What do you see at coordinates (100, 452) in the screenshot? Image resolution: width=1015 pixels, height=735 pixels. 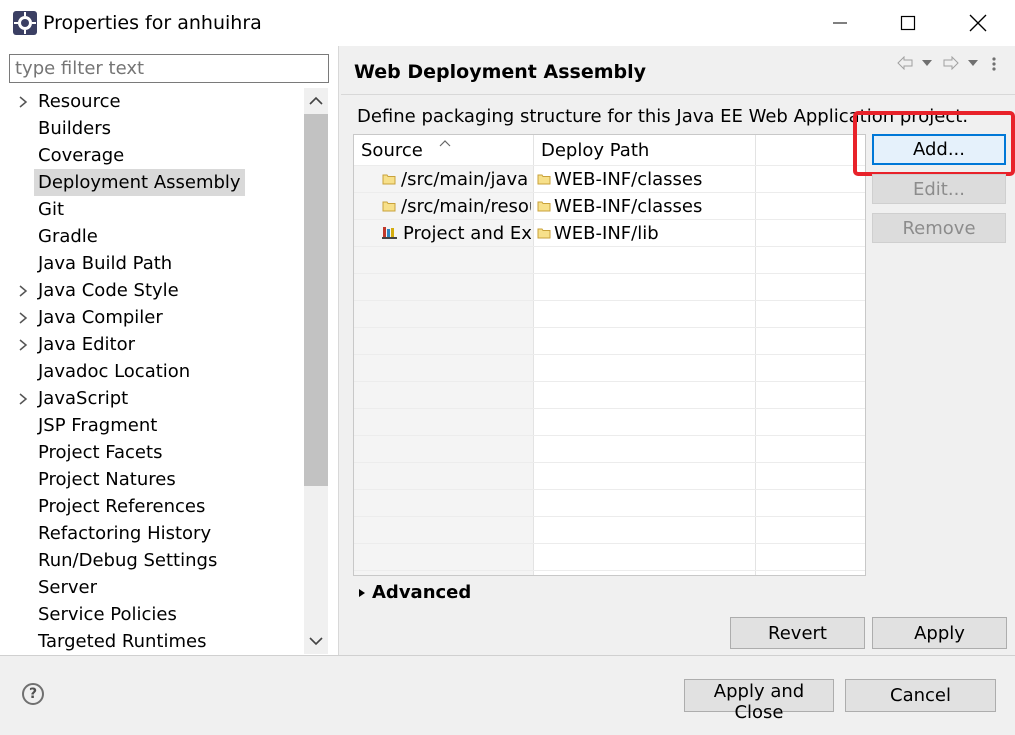 I see `tree-item: Project Facets` at bounding box center [100, 452].